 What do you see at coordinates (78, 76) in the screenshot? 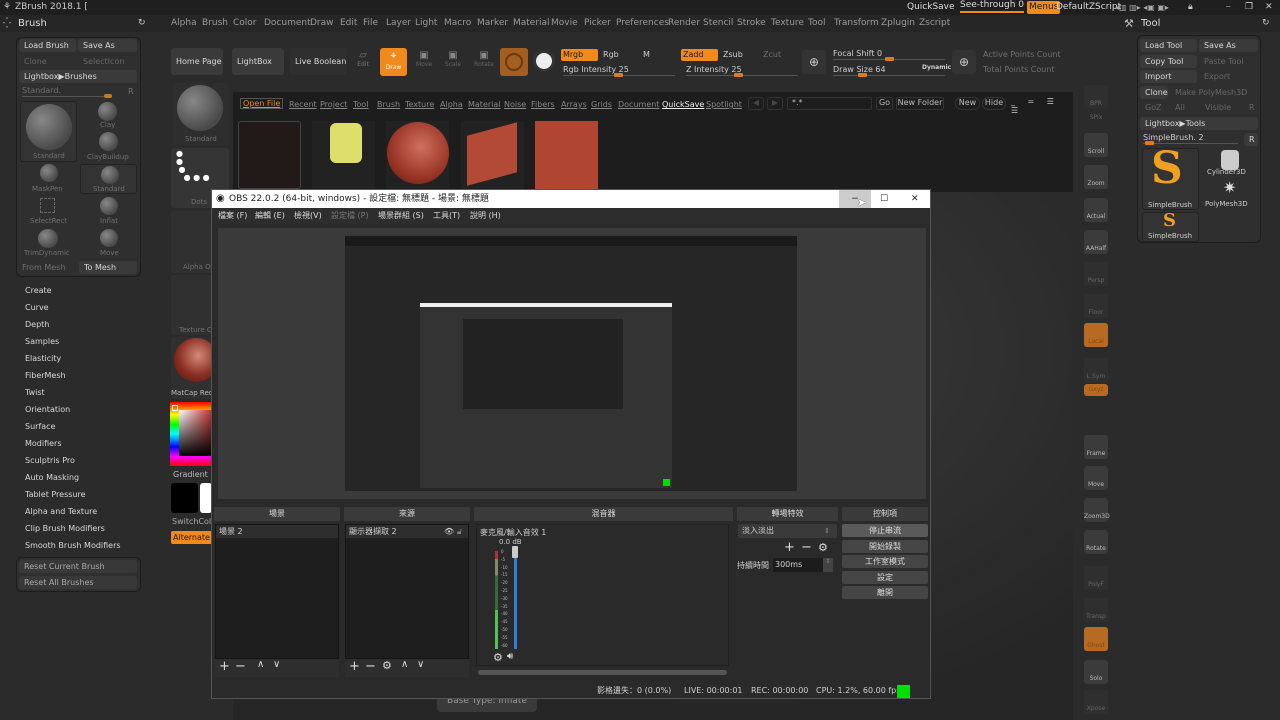
I see `lightbox-brushes-button: Lightbox▶Brushes` at bounding box center [78, 76].